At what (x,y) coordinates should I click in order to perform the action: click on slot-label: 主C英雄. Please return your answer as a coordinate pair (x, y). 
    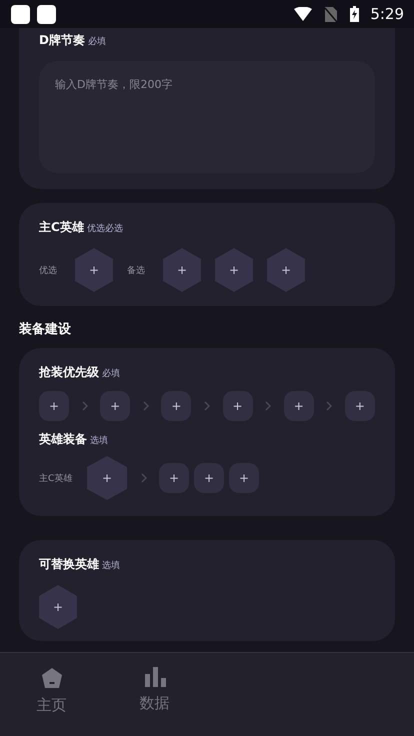
    Looking at the image, I should click on (56, 478).